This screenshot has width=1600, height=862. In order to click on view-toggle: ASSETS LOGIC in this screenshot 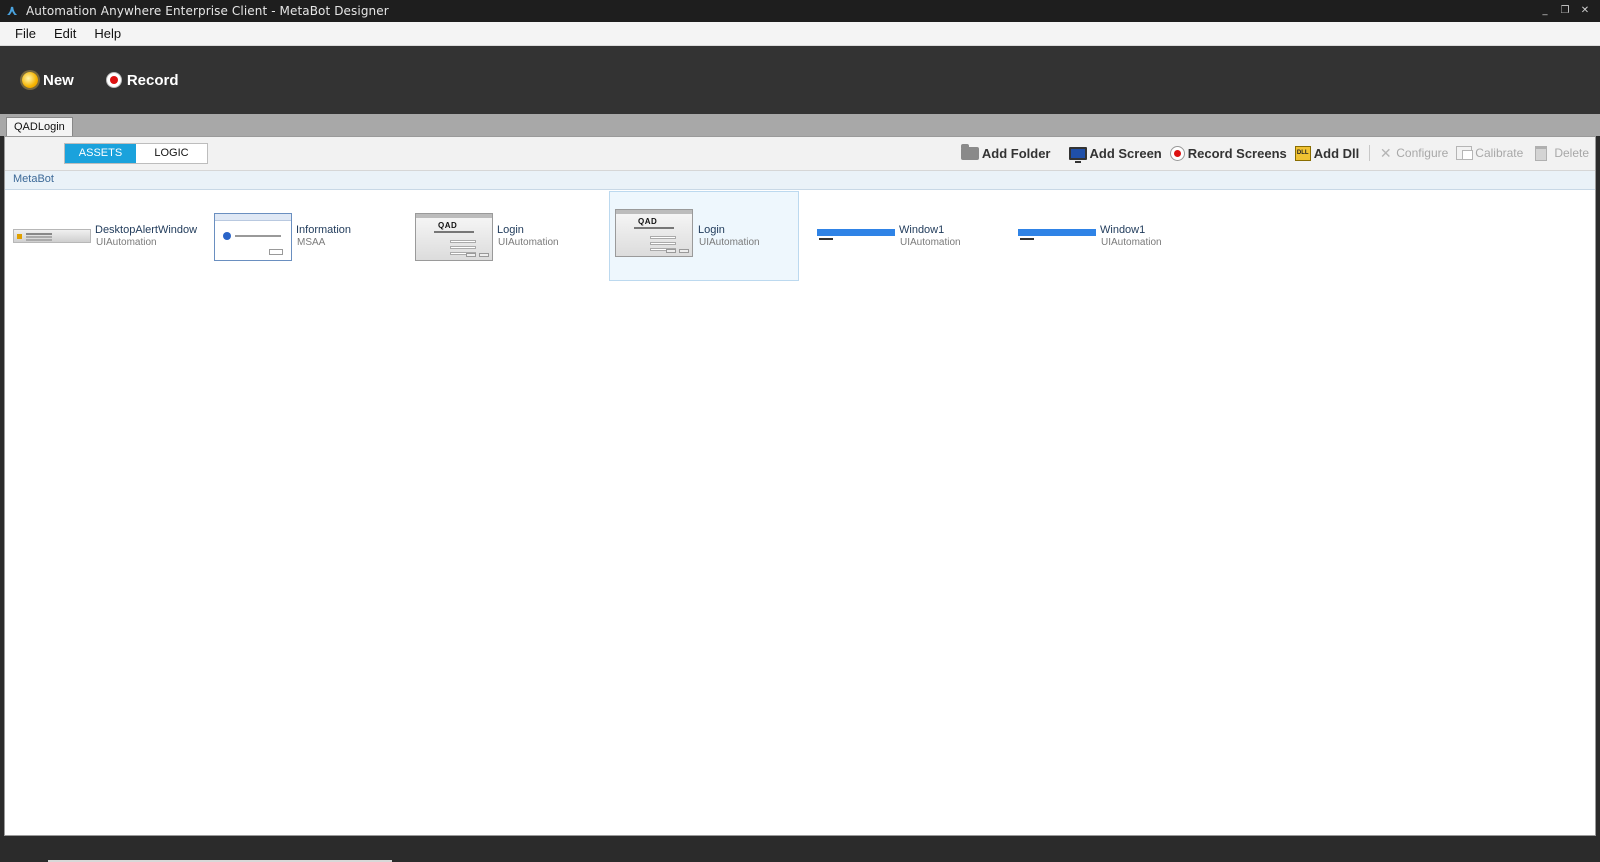, I will do `click(136, 153)`.